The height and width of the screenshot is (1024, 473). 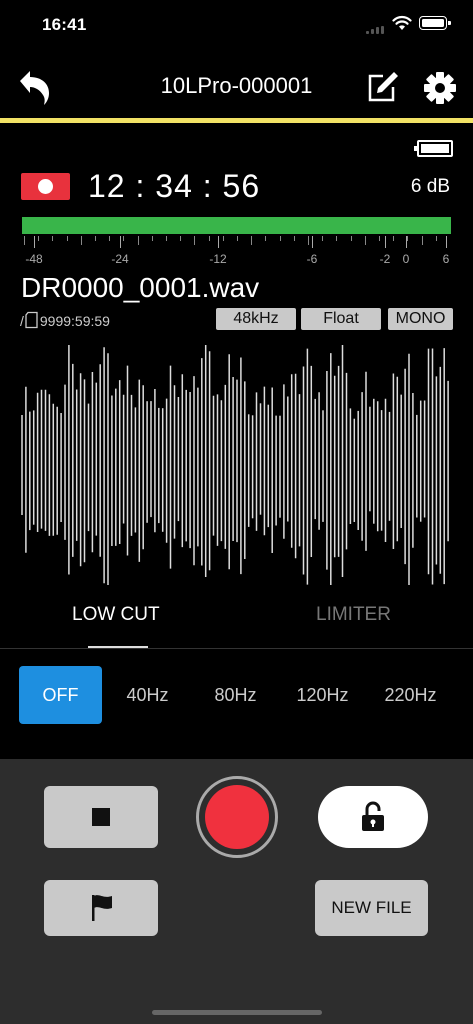 What do you see at coordinates (237, 1012) in the screenshot?
I see `home-indicator` at bounding box center [237, 1012].